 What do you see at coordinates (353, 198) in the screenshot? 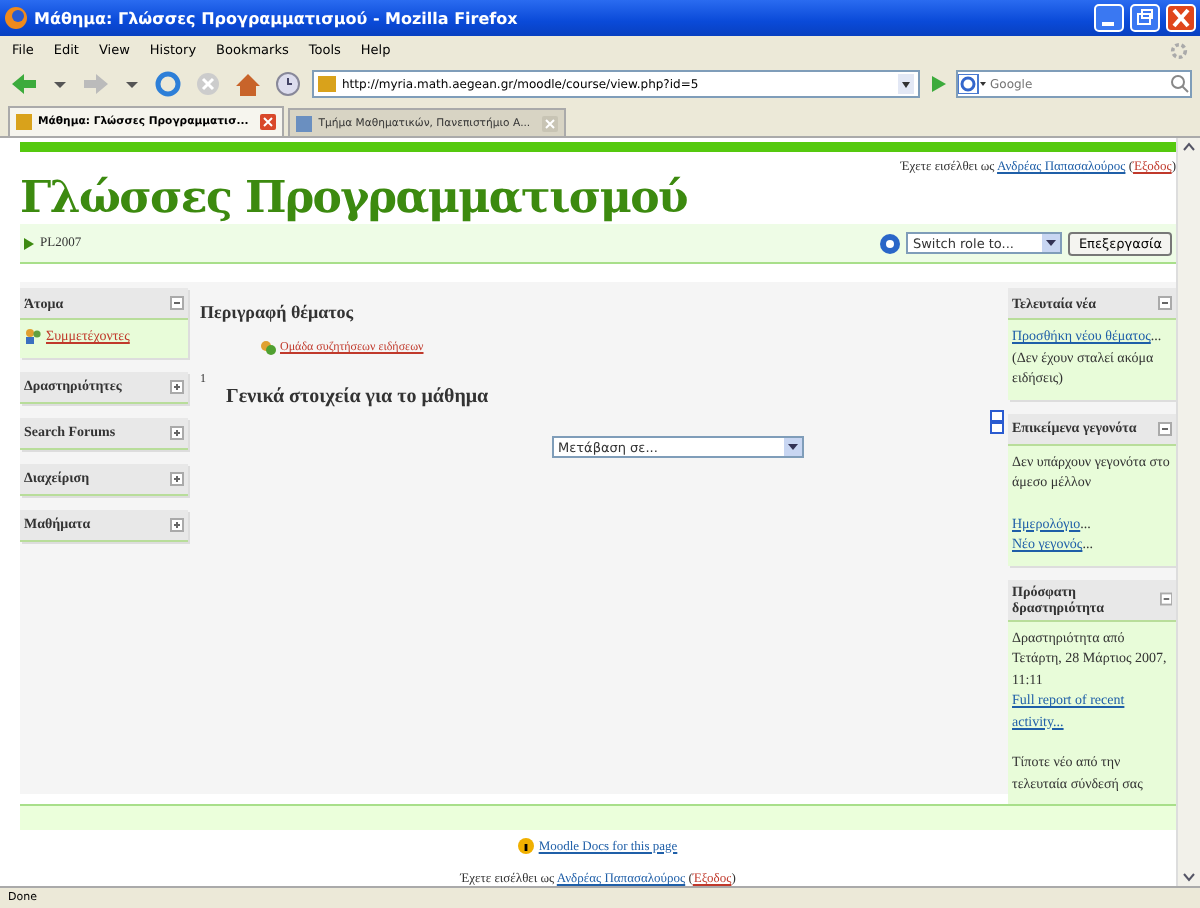
I see `course-title: Γλώσσες Προγραμματισμού` at bounding box center [353, 198].